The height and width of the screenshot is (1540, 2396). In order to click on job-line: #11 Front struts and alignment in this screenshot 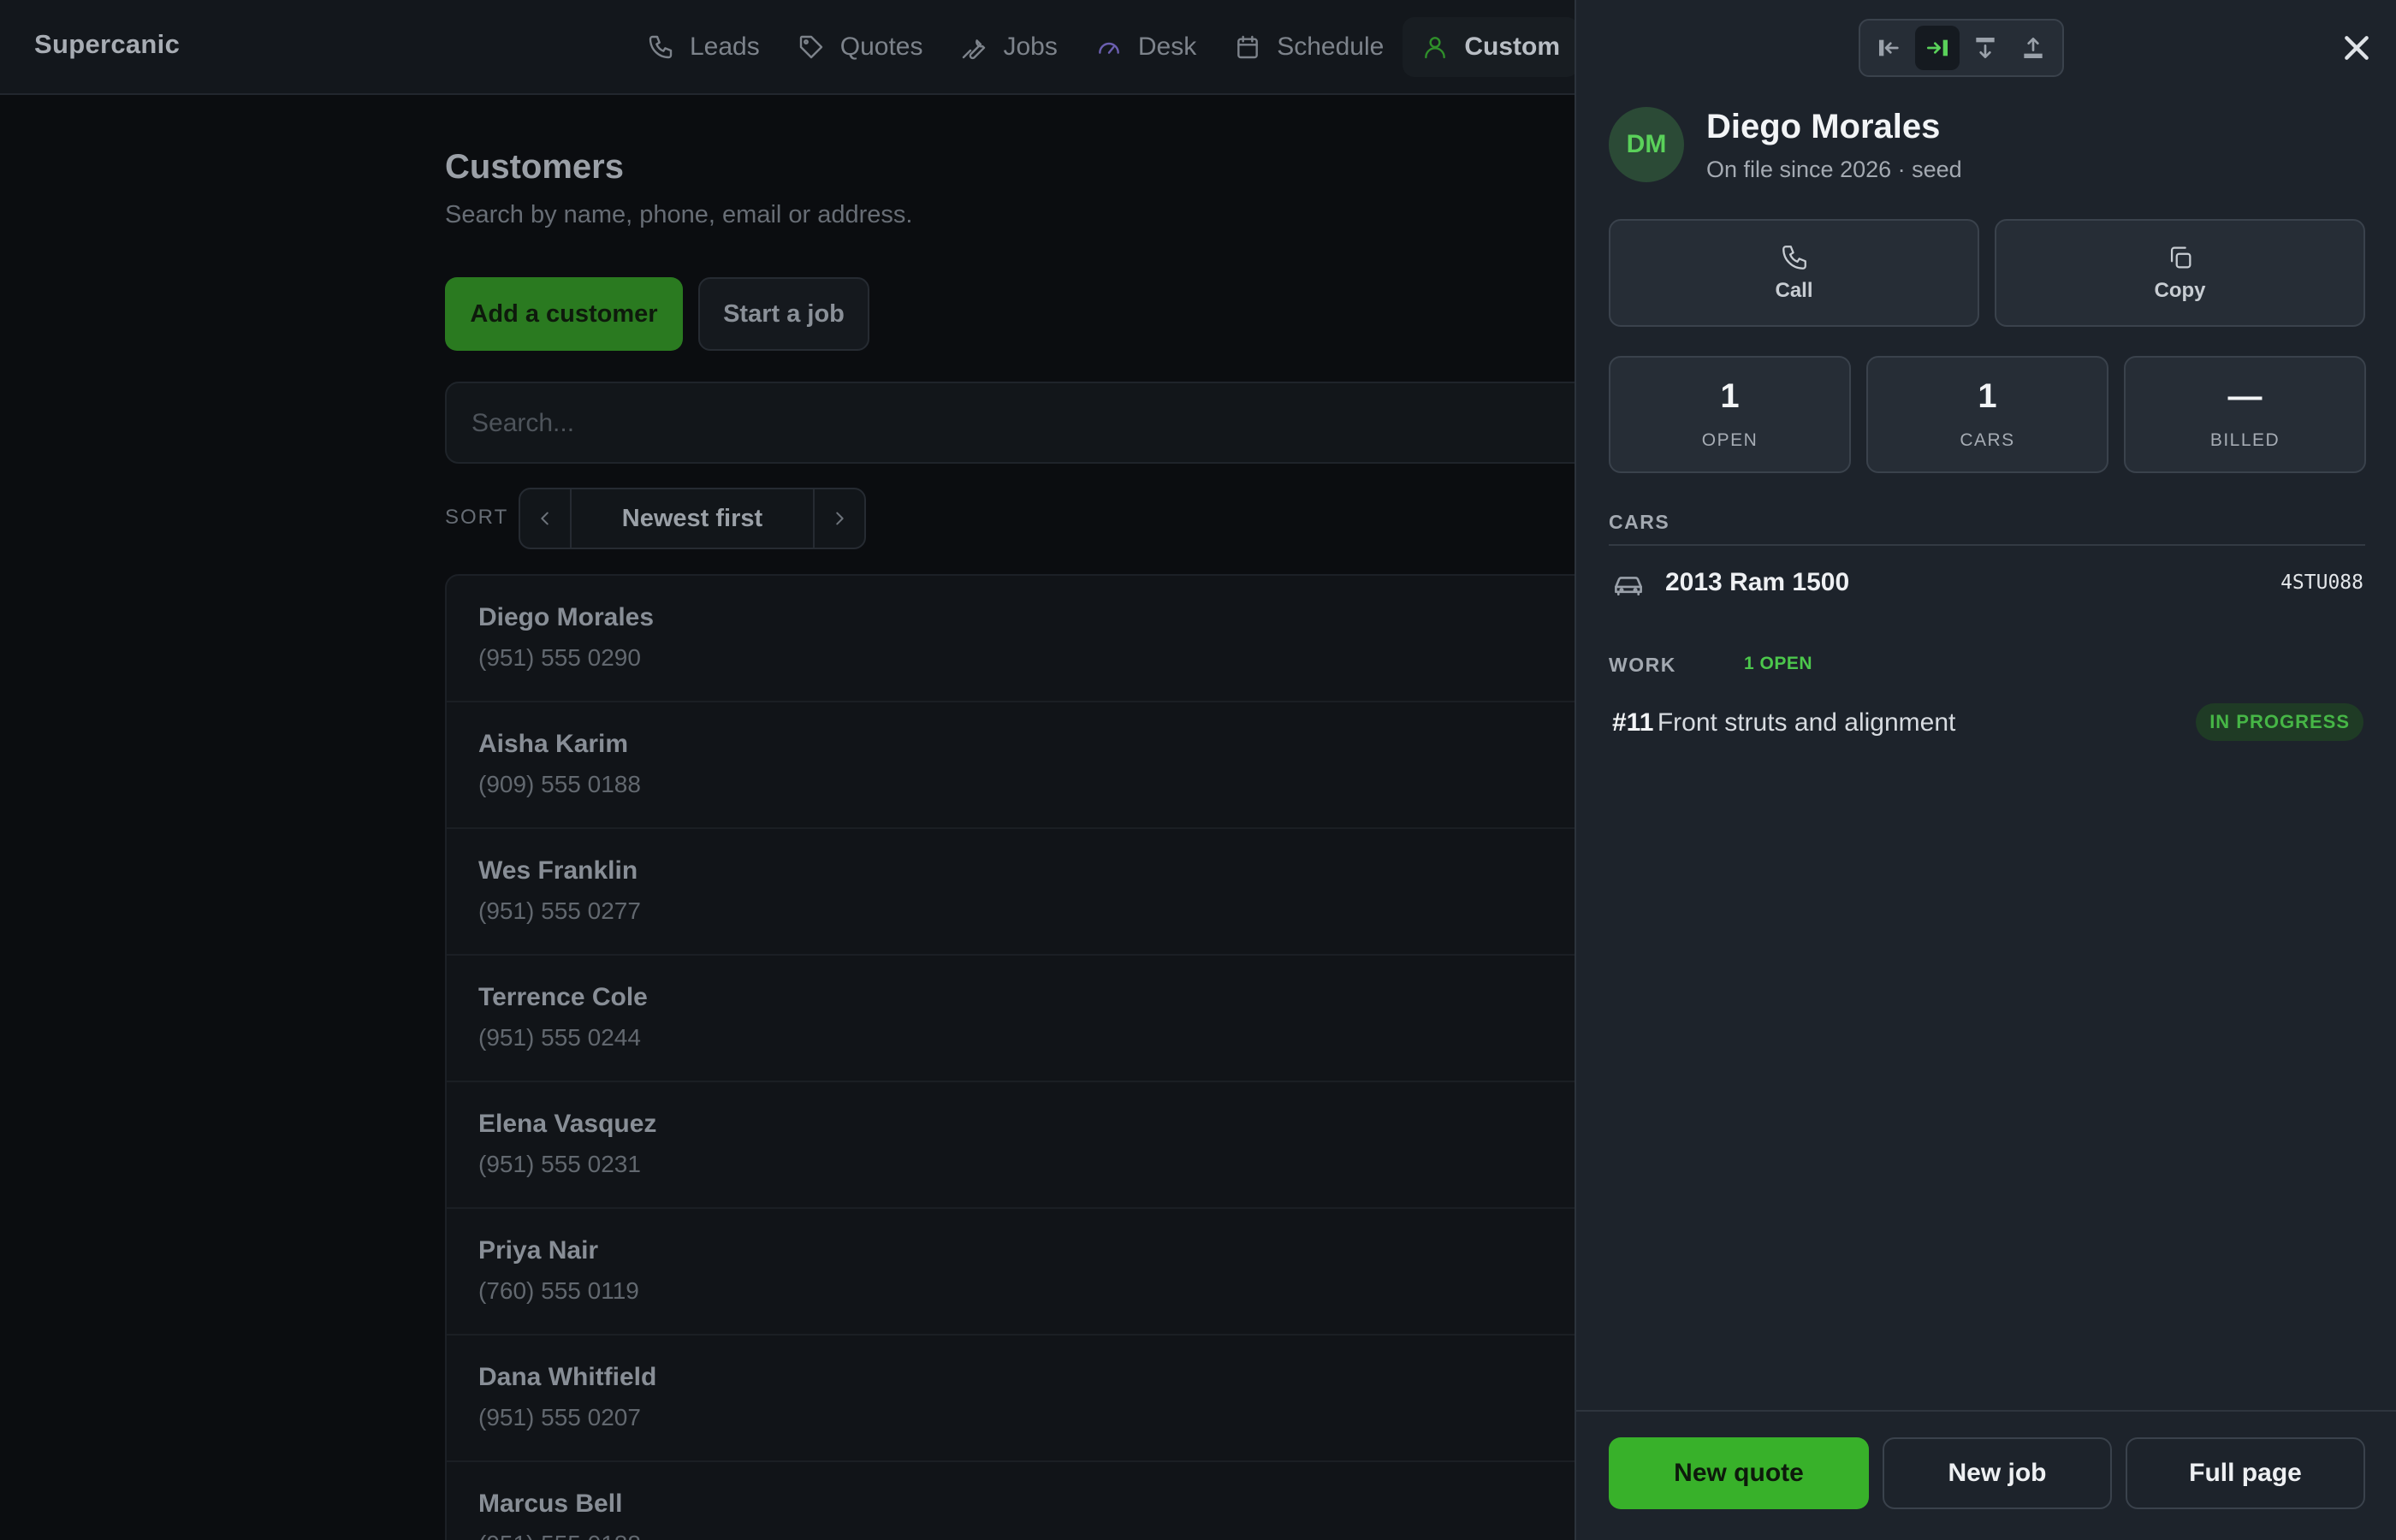, I will do `click(1783, 722)`.